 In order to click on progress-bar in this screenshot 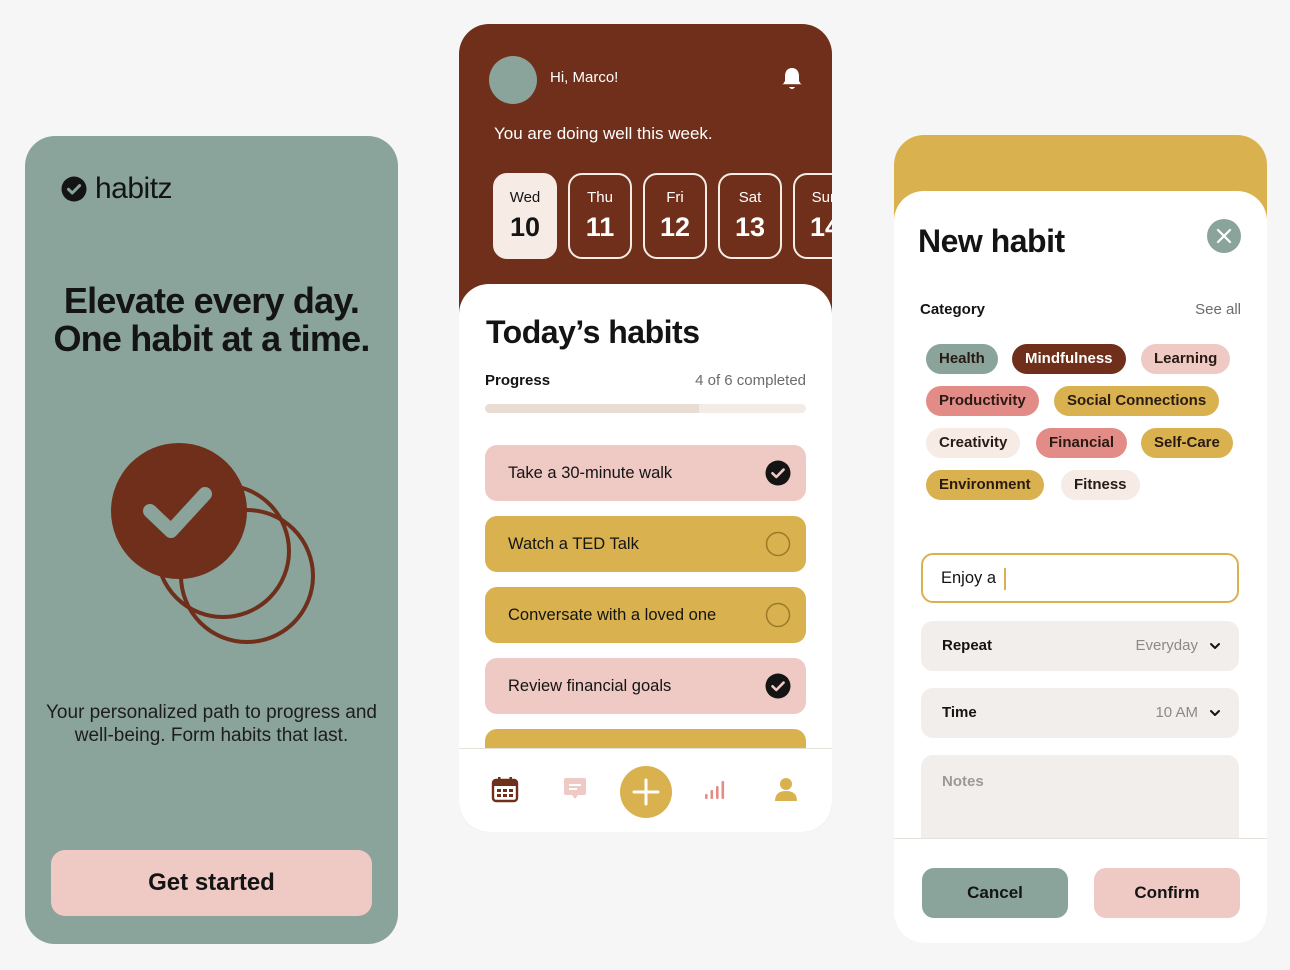, I will do `click(645, 408)`.